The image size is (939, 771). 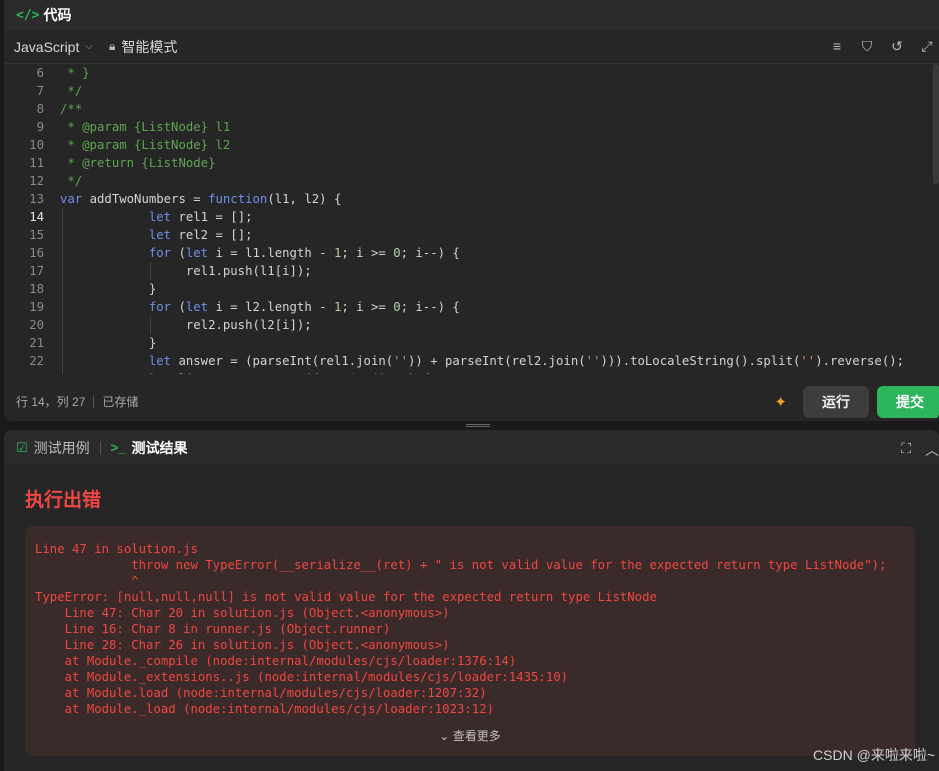 What do you see at coordinates (471, 325) in the screenshot?
I see `code-line: 20 rel2.push(l2[i]);` at bounding box center [471, 325].